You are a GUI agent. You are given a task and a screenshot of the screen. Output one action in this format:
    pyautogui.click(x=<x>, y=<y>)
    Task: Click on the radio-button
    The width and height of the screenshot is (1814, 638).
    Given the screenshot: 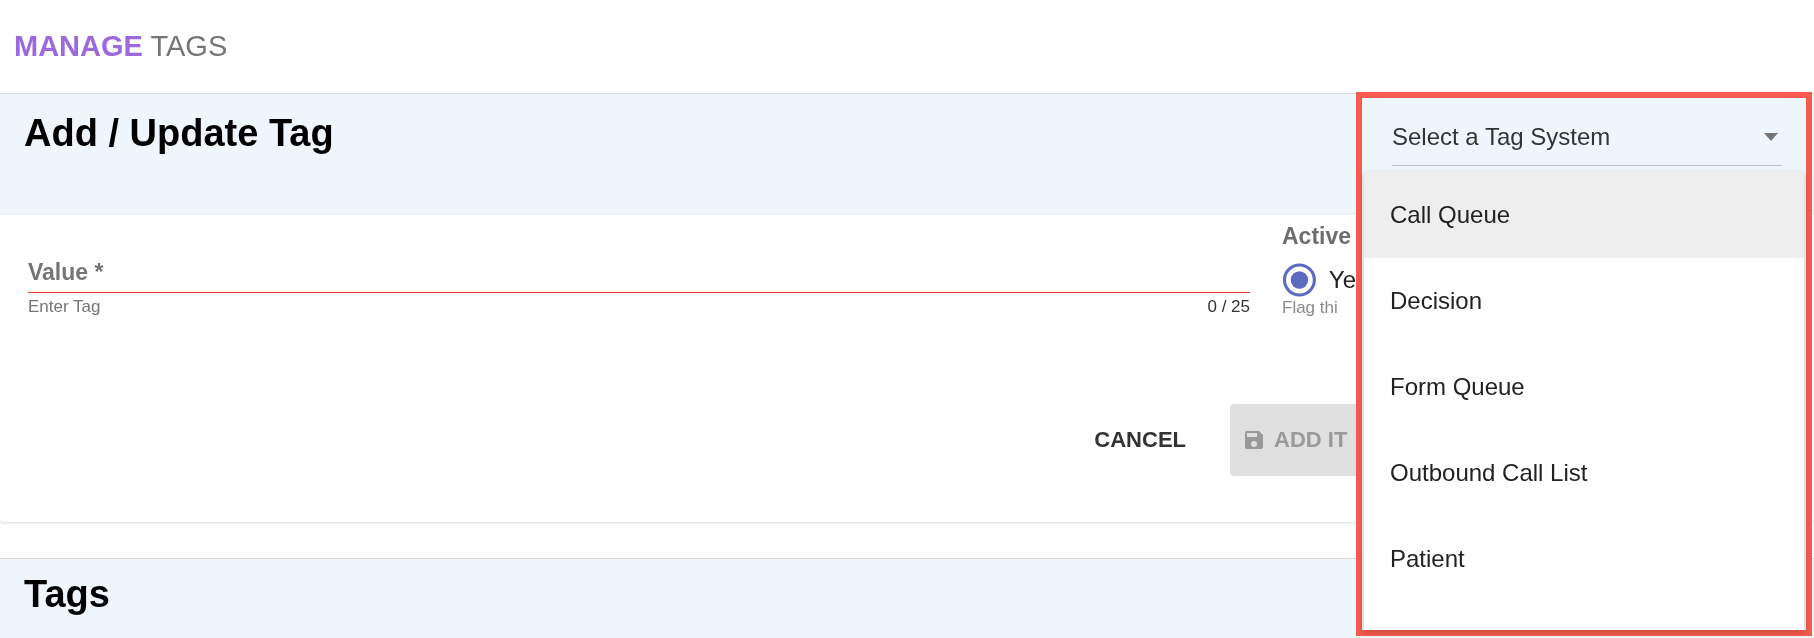 What is the action you would take?
    pyautogui.click(x=1299, y=280)
    